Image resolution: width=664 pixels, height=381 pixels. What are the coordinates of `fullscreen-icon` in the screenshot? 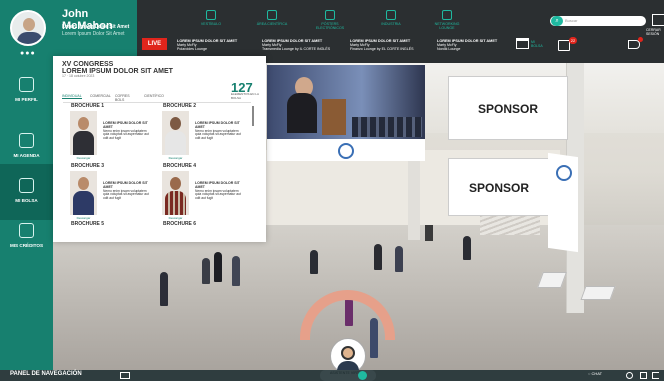 It's located at (643, 375).